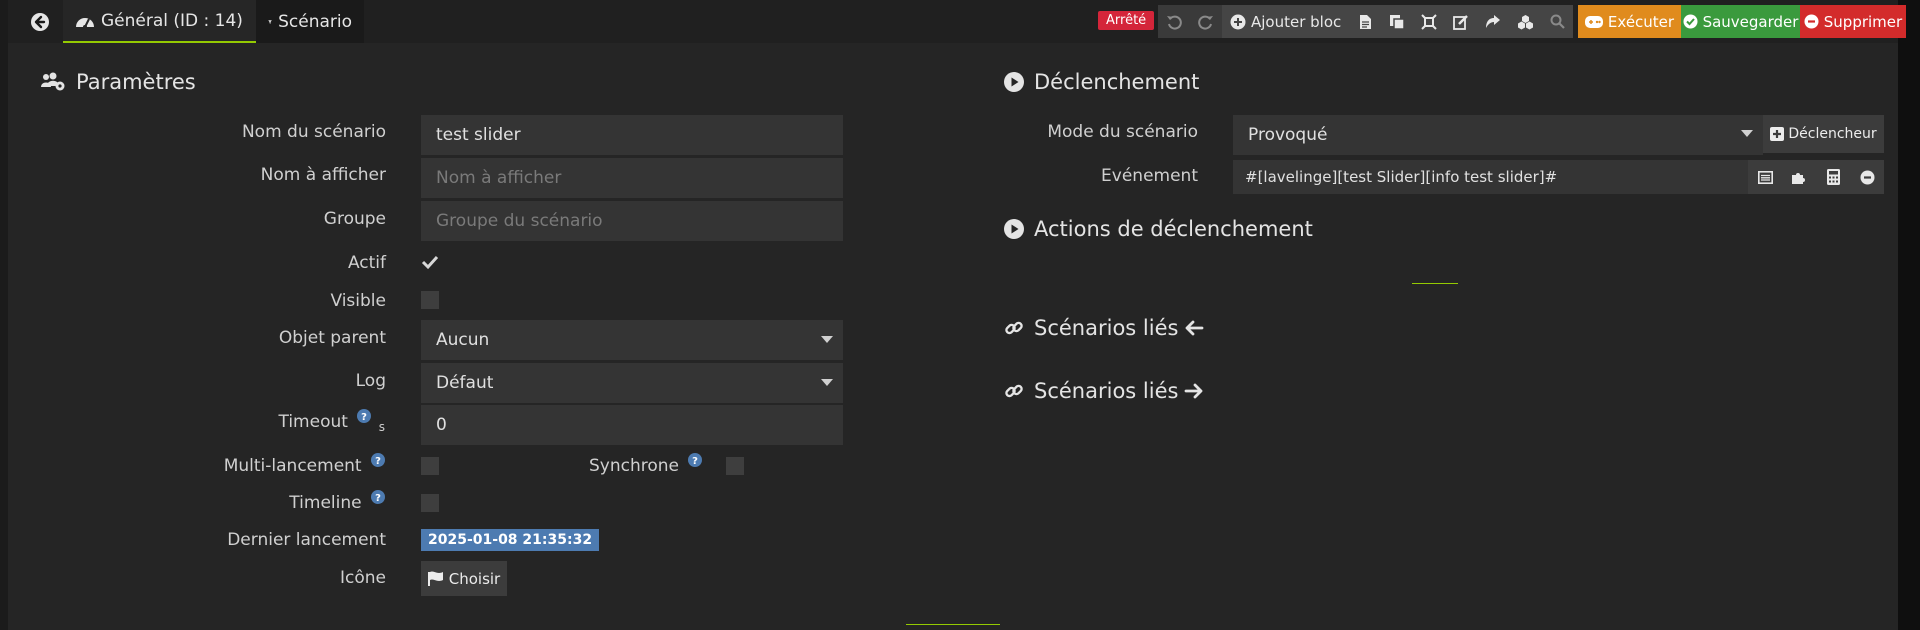  Describe the element at coordinates (1117, 82) in the screenshot. I see `trigger-title-text: Déclenchement` at that location.